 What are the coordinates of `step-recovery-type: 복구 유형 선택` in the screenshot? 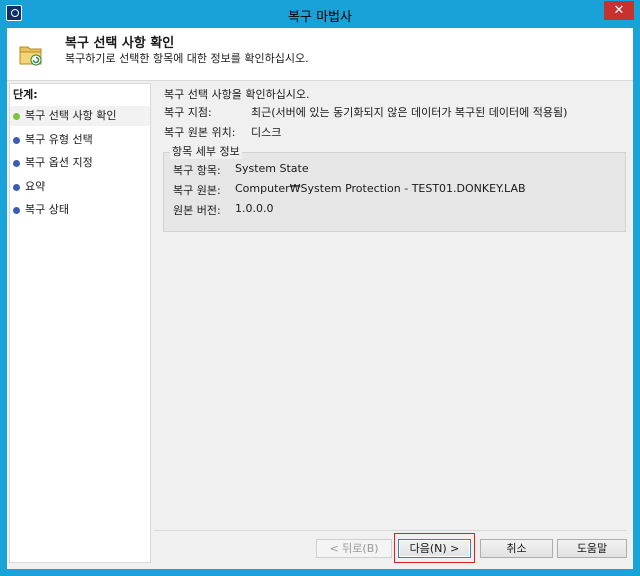 It's located at (80, 140).